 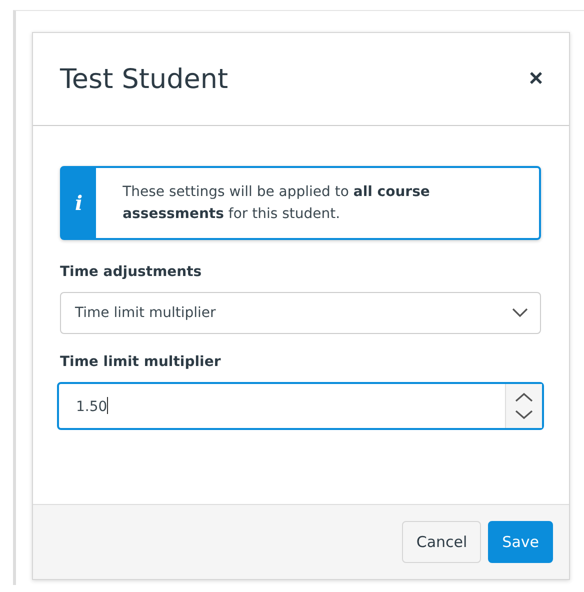 I want to click on number-field: 1.50, so click(x=300, y=406).